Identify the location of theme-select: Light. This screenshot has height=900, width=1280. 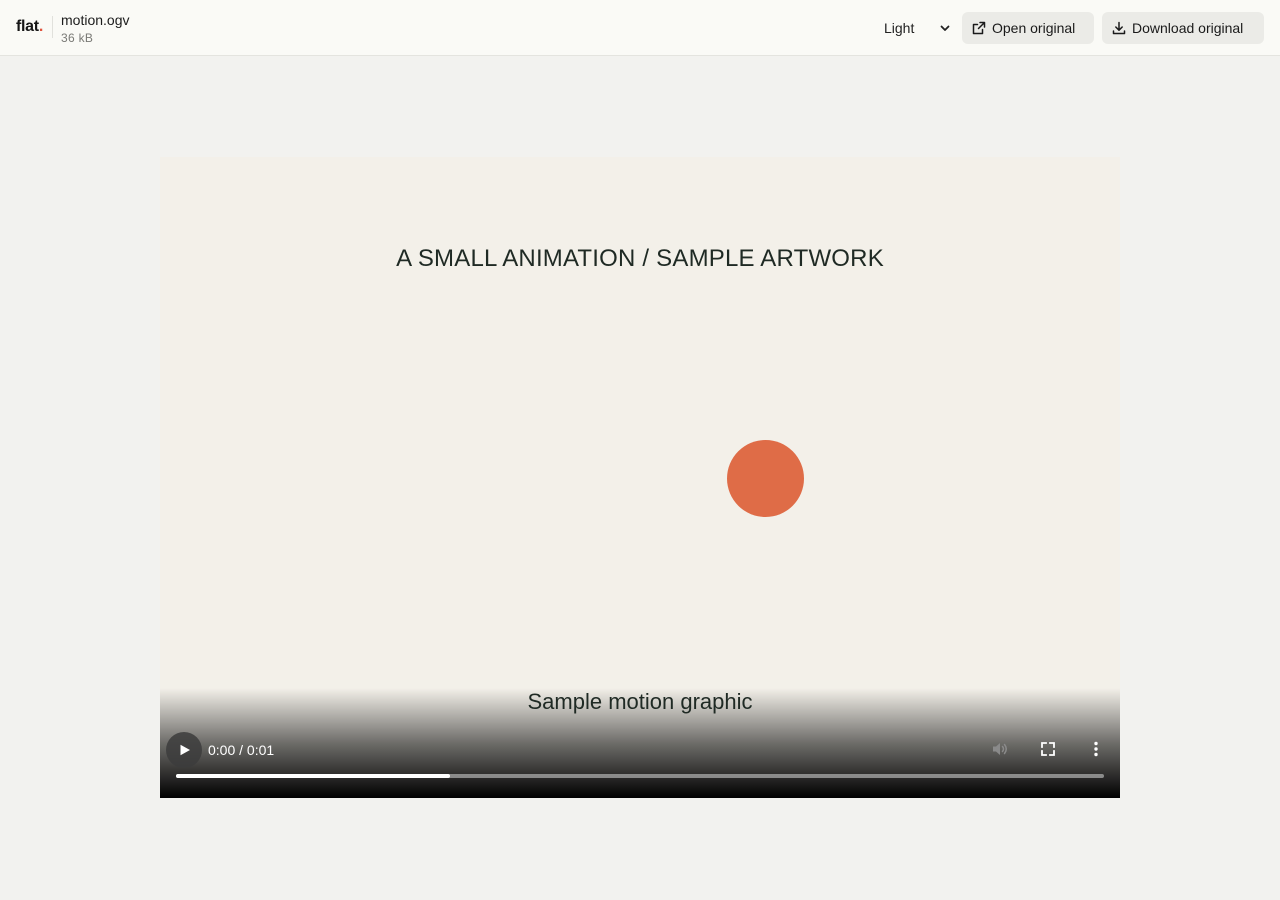
(913, 28).